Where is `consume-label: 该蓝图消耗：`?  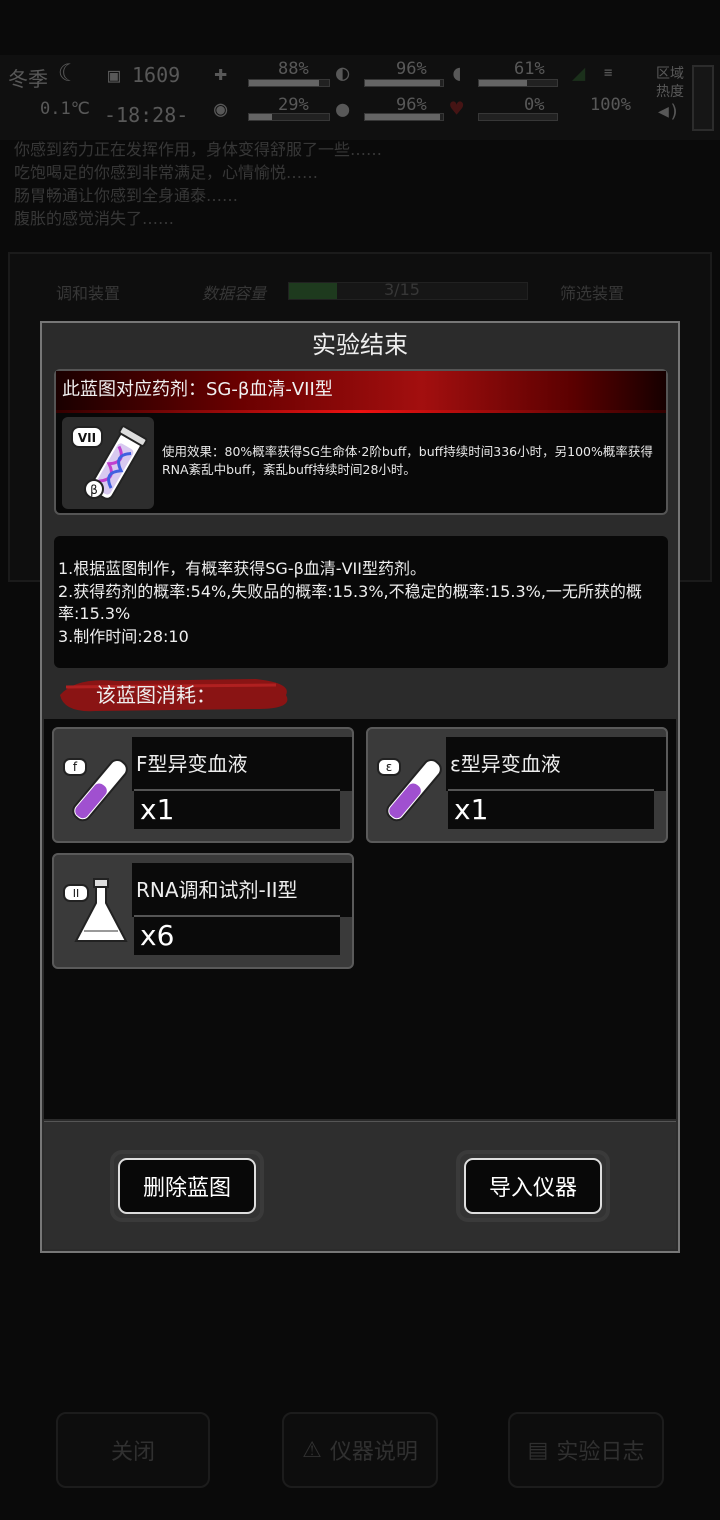
consume-label: 该蓝图消耗： is located at coordinates (156, 695).